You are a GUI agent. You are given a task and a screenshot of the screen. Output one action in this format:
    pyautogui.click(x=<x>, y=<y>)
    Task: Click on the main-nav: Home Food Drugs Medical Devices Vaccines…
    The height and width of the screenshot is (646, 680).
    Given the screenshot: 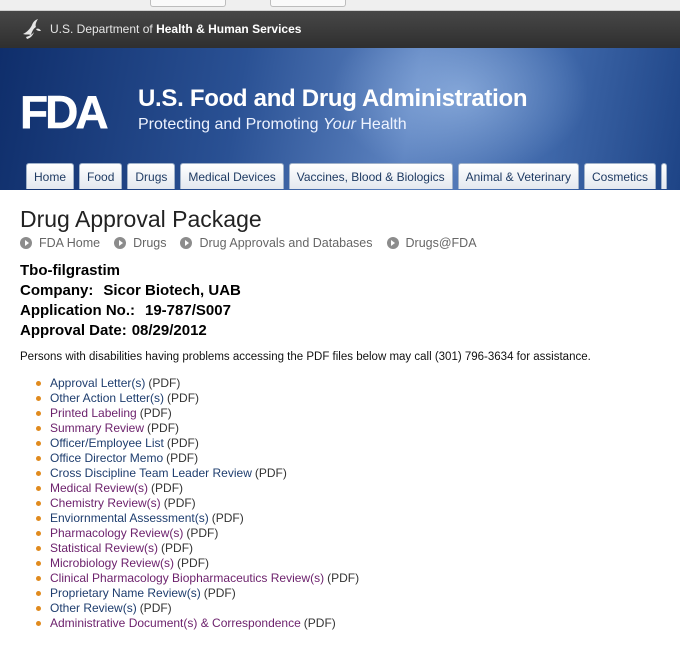 What is the action you would take?
    pyautogui.click(x=349, y=176)
    